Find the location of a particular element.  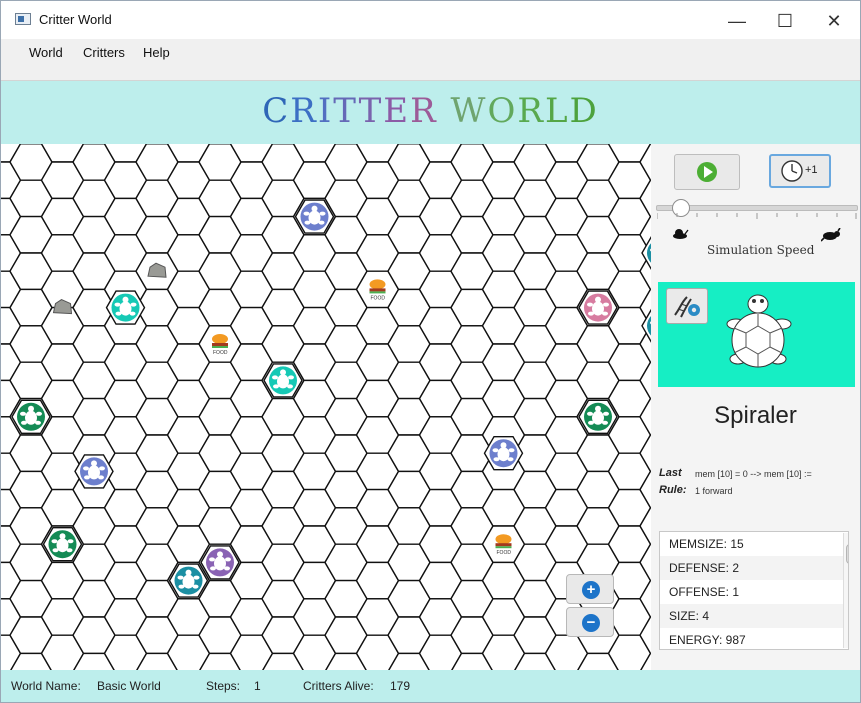

critters-alive-value: 179 is located at coordinates (400, 686).